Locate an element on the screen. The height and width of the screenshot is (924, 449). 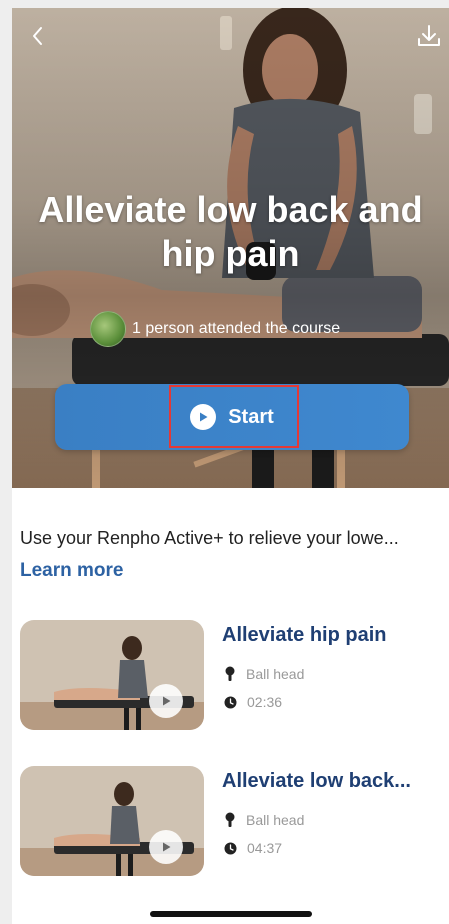
duration-row: 02:36 is located at coordinates (253, 702).